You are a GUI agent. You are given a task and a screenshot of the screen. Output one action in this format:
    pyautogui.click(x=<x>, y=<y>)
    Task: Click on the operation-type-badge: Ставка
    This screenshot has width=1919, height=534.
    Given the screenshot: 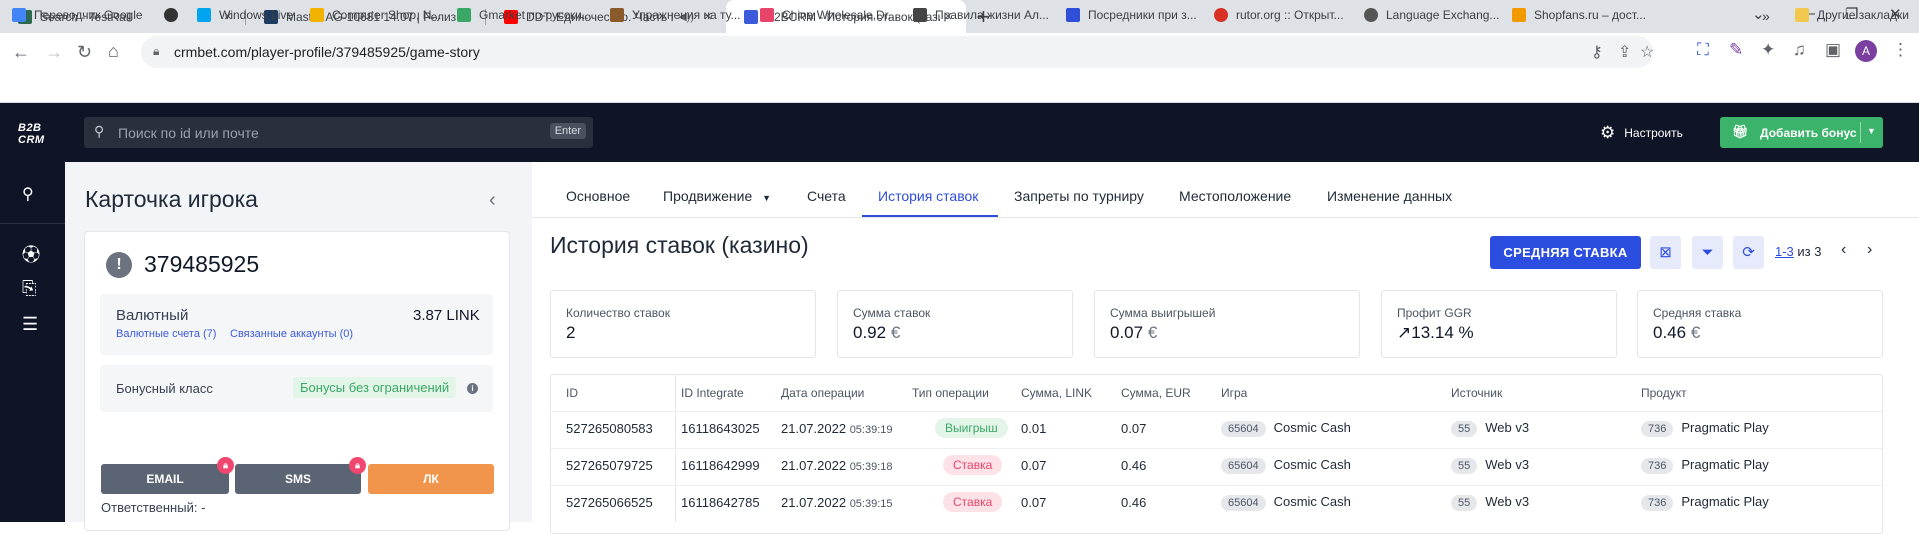 What is the action you would take?
    pyautogui.click(x=973, y=465)
    